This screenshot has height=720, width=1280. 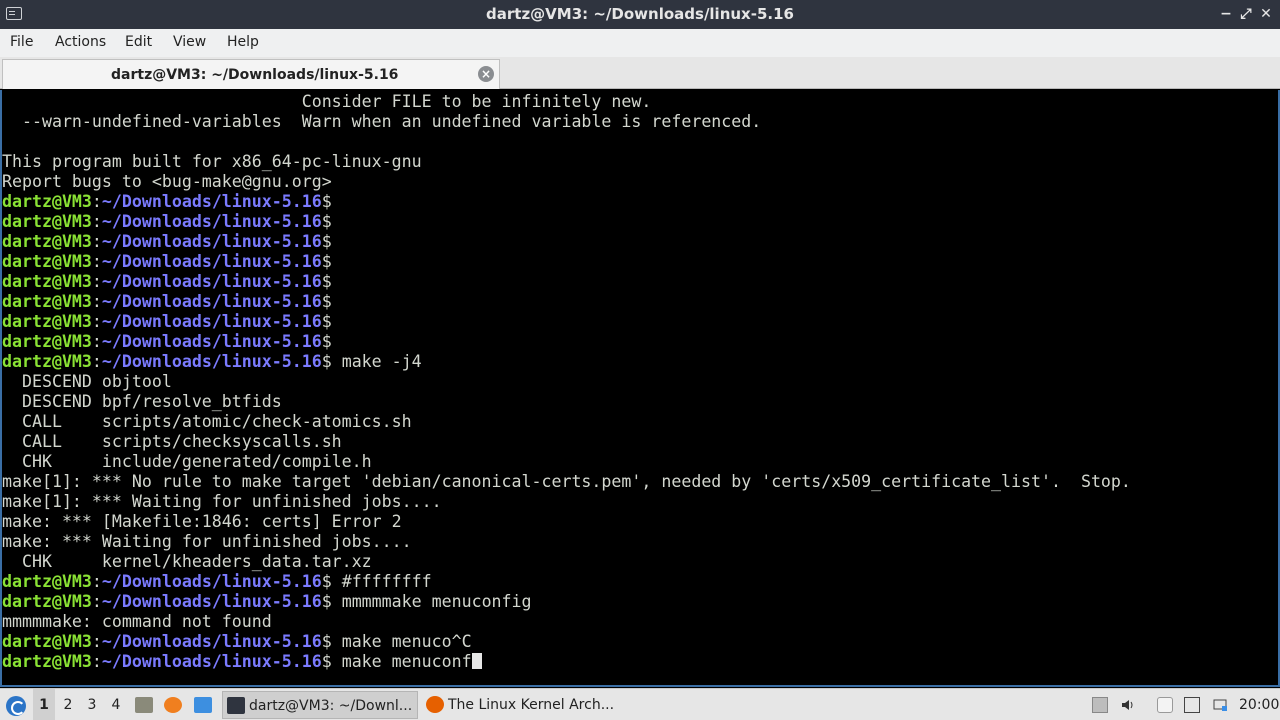 I want to click on menu-help: Help, so click(x=243, y=42).